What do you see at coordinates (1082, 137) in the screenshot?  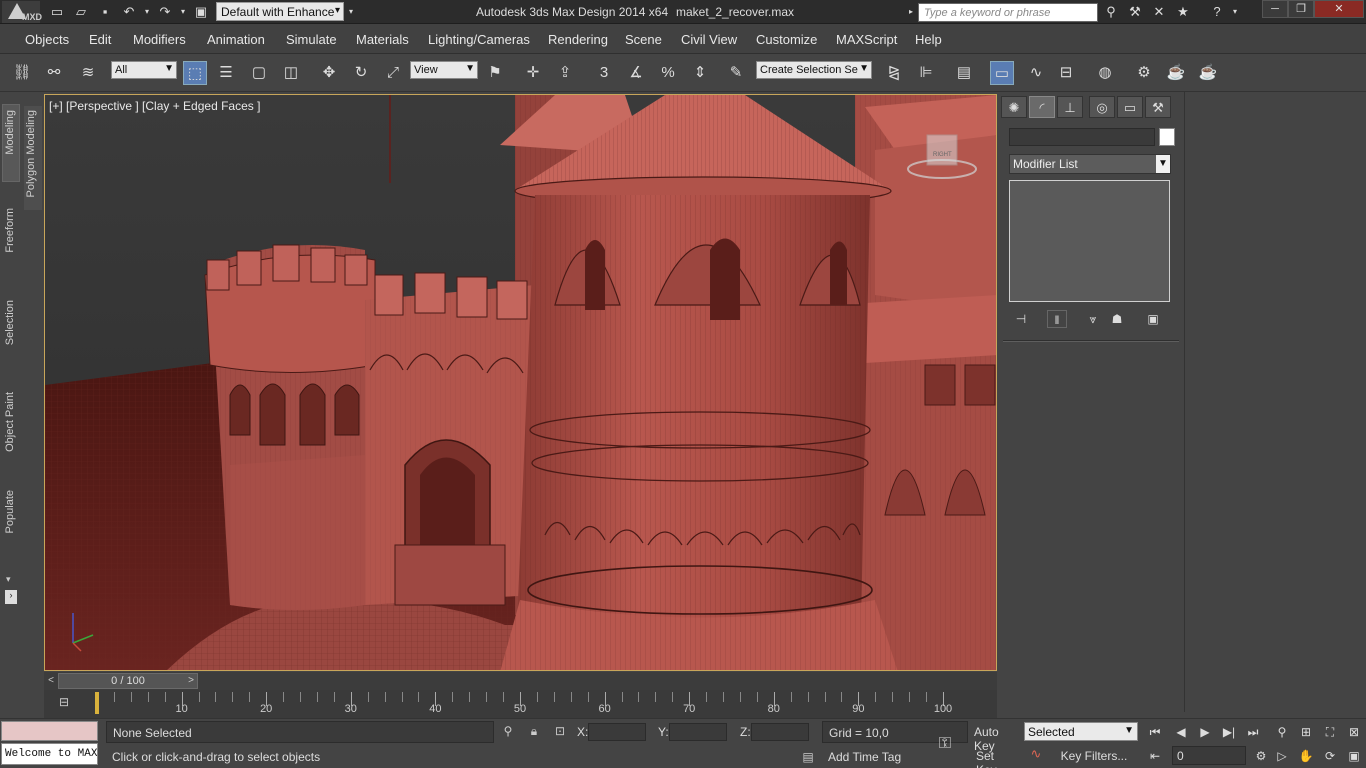 I see `object-name-field` at bounding box center [1082, 137].